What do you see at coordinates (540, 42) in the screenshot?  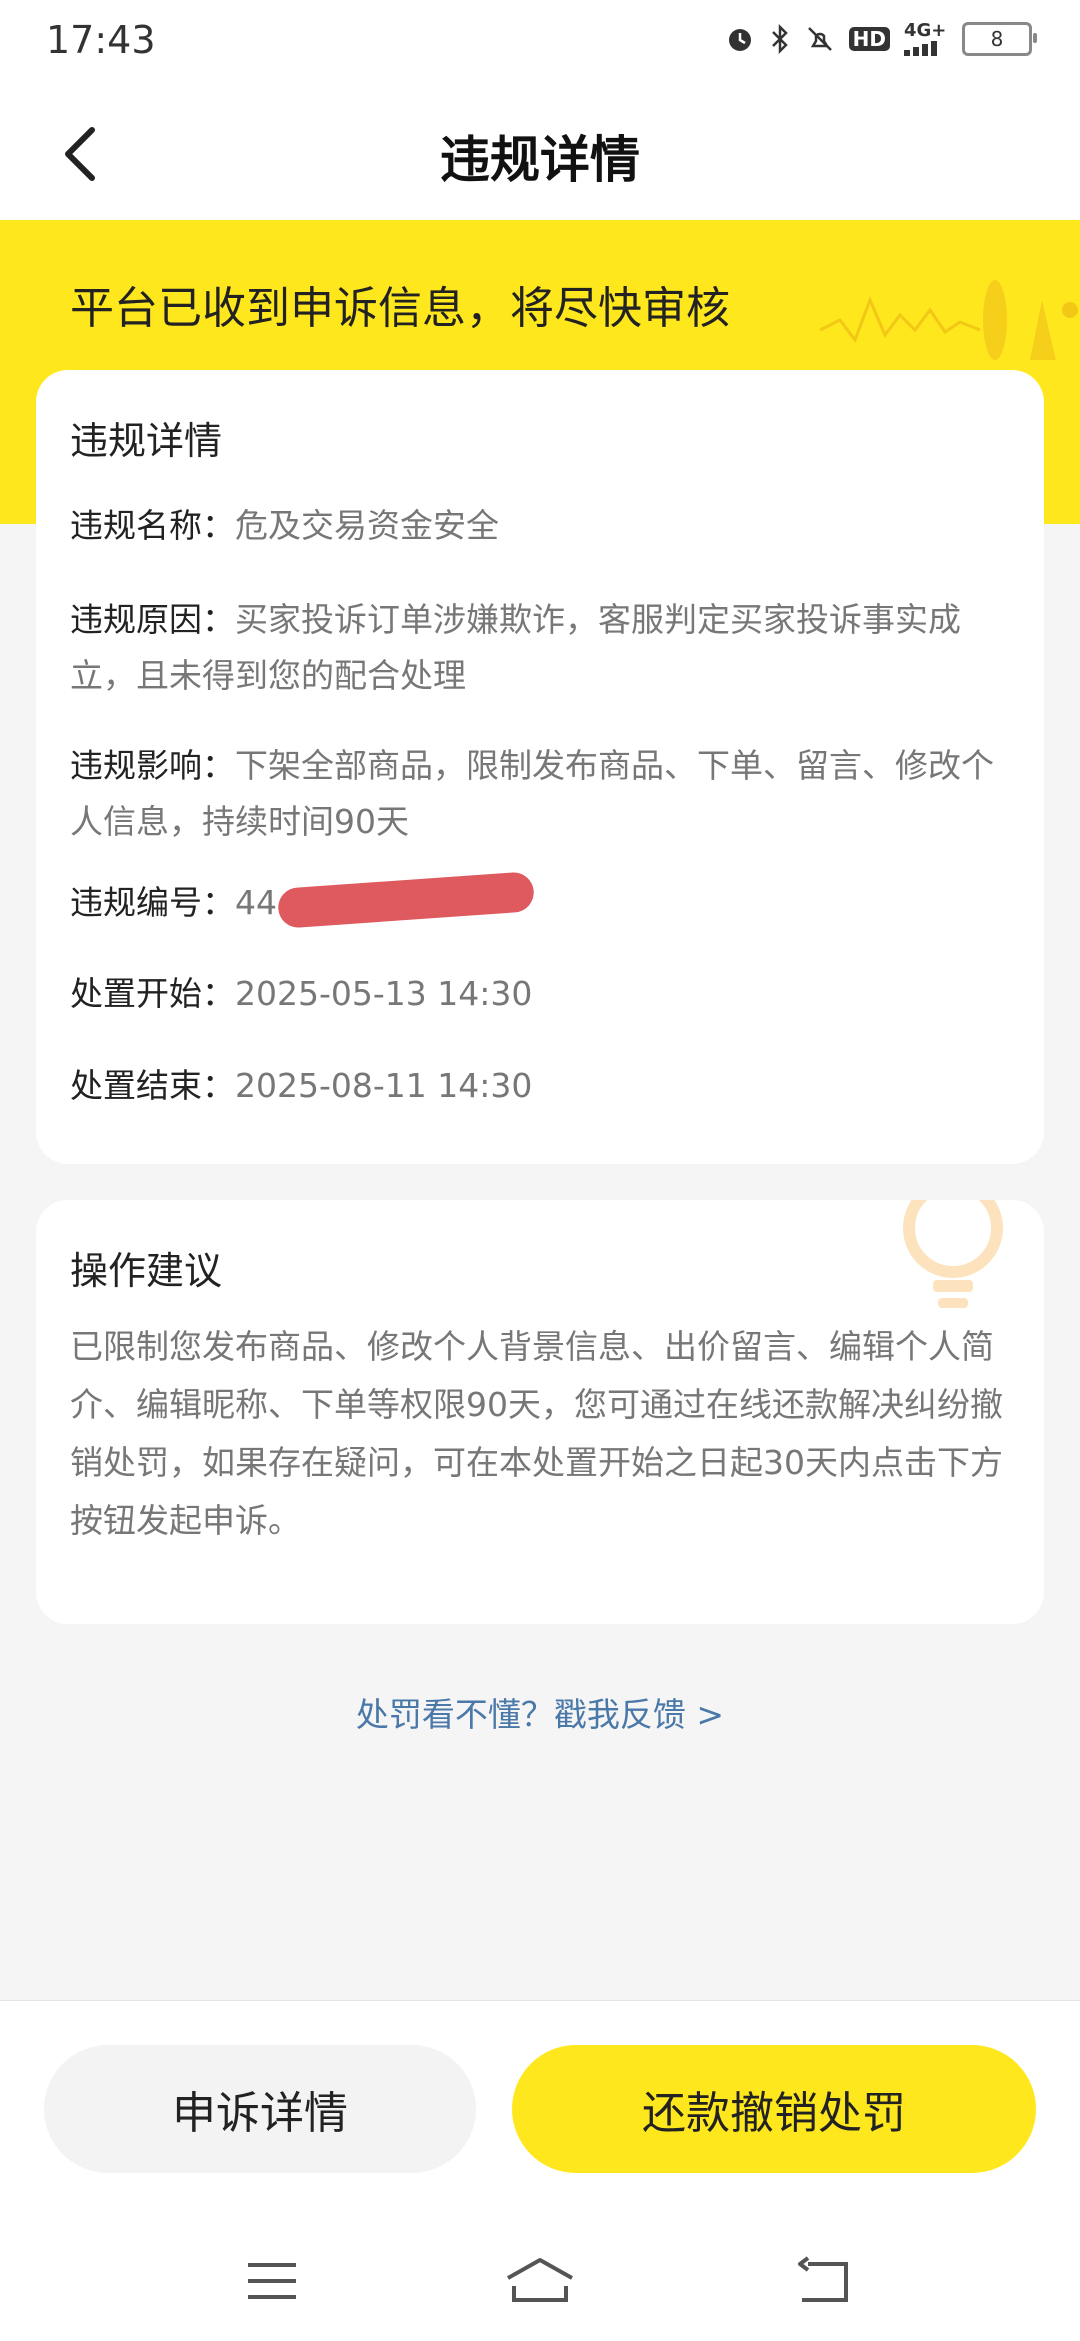 I see `status-bar: 17:43 HD 4G+ 8` at bounding box center [540, 42].